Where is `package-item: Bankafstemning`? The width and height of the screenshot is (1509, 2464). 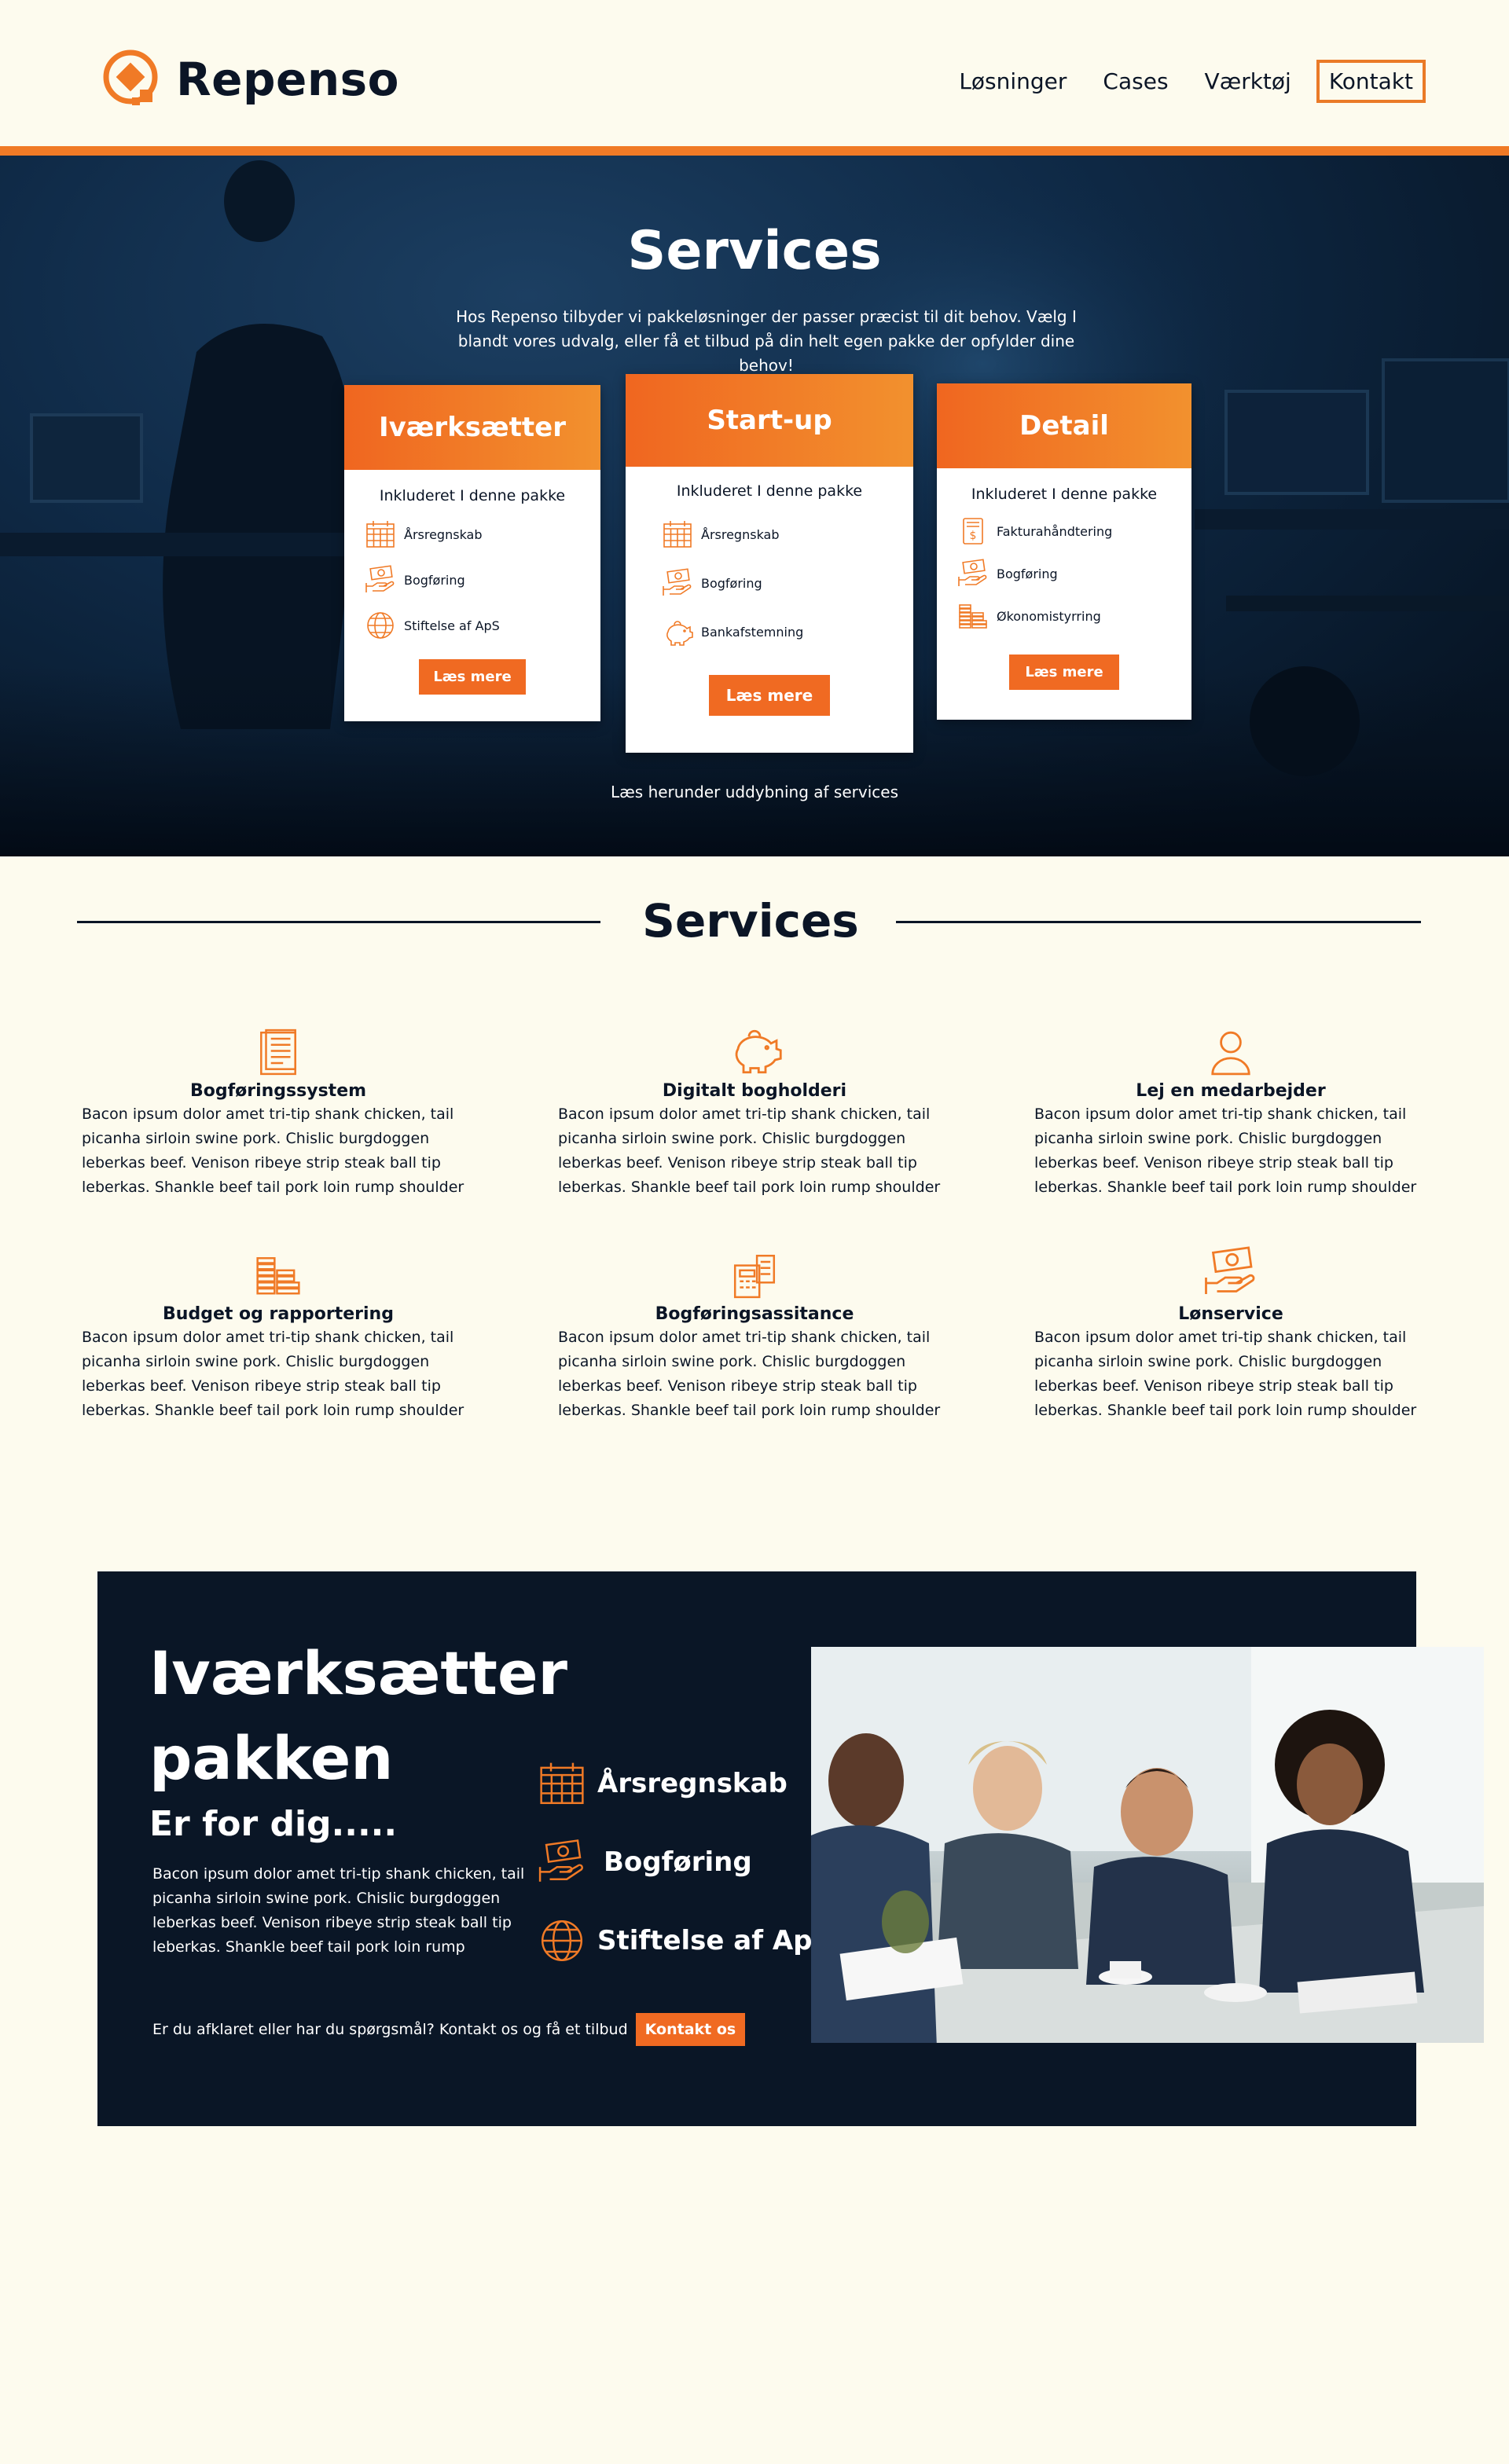
package-item: Bankafstemning is located at coordinates (769, 631).